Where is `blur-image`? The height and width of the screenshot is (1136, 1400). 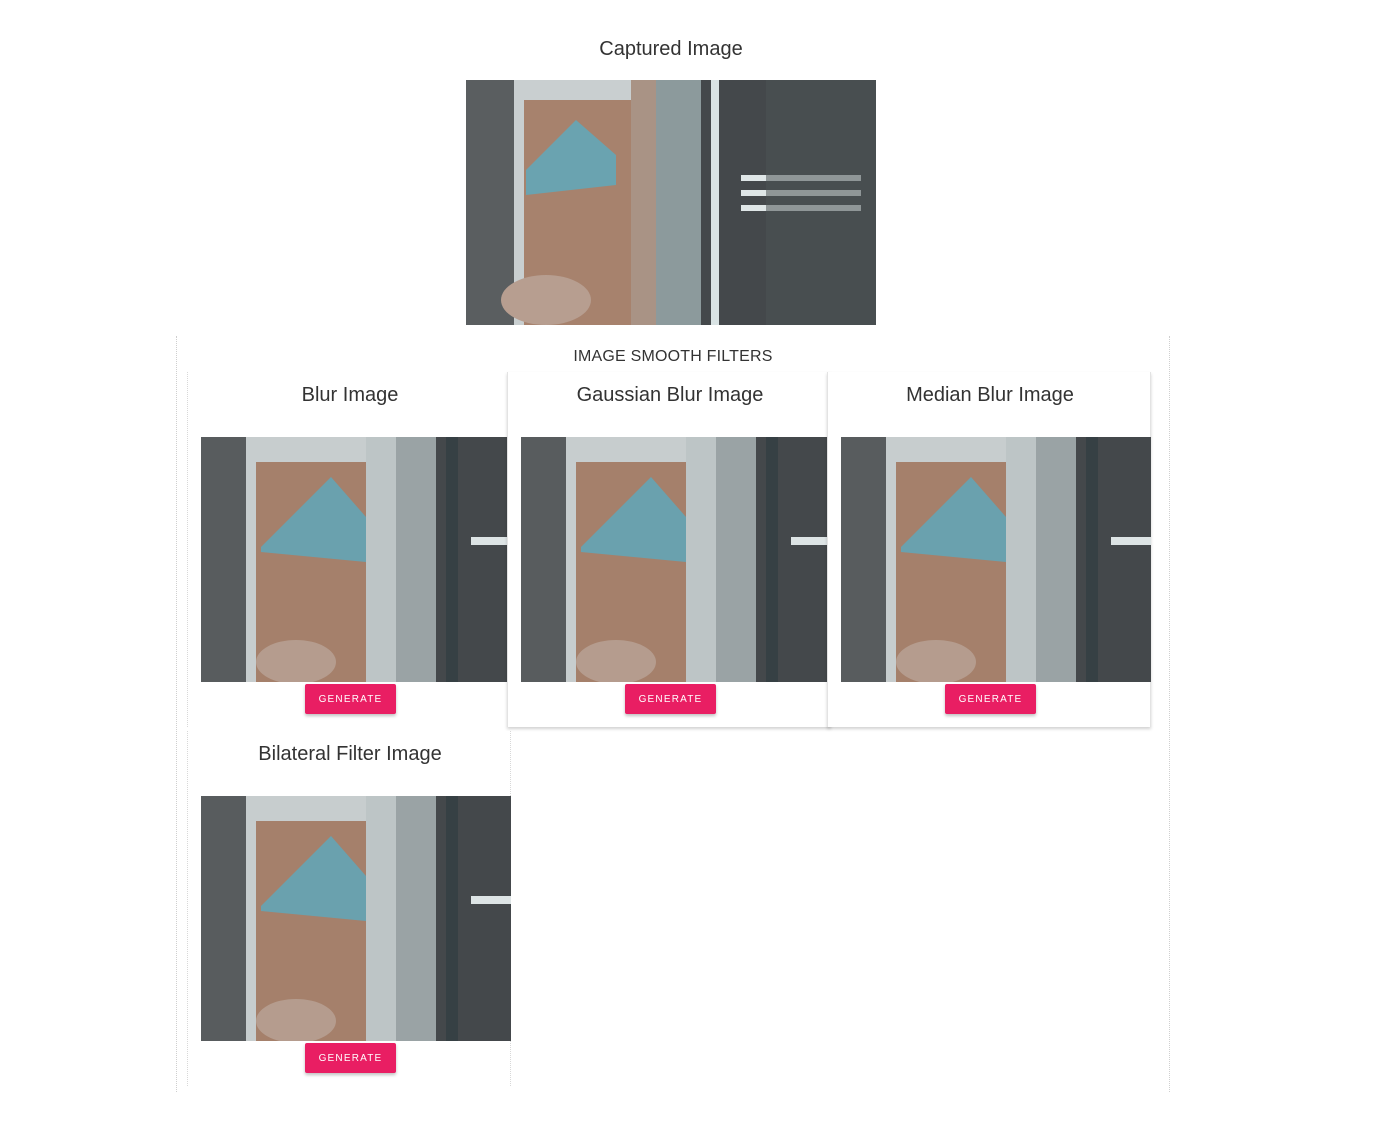 blur-image is located at coordinates (356, 559).